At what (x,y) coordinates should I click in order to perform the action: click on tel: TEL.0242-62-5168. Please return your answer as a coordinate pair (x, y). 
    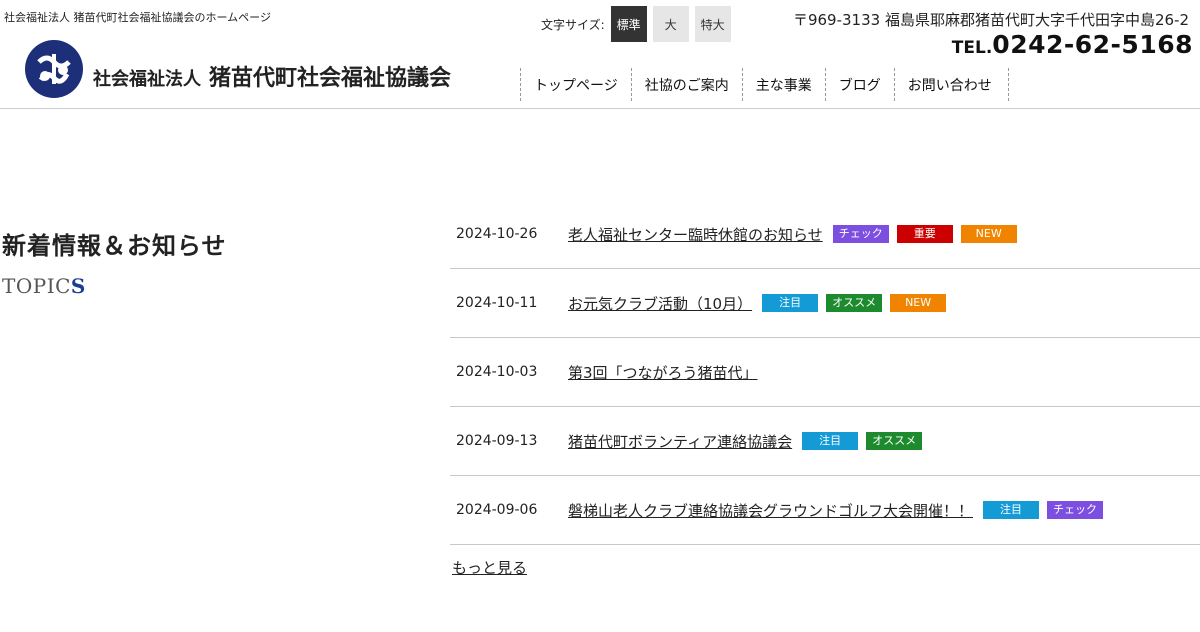
    Looking at the image, I should click on (1072, 44).